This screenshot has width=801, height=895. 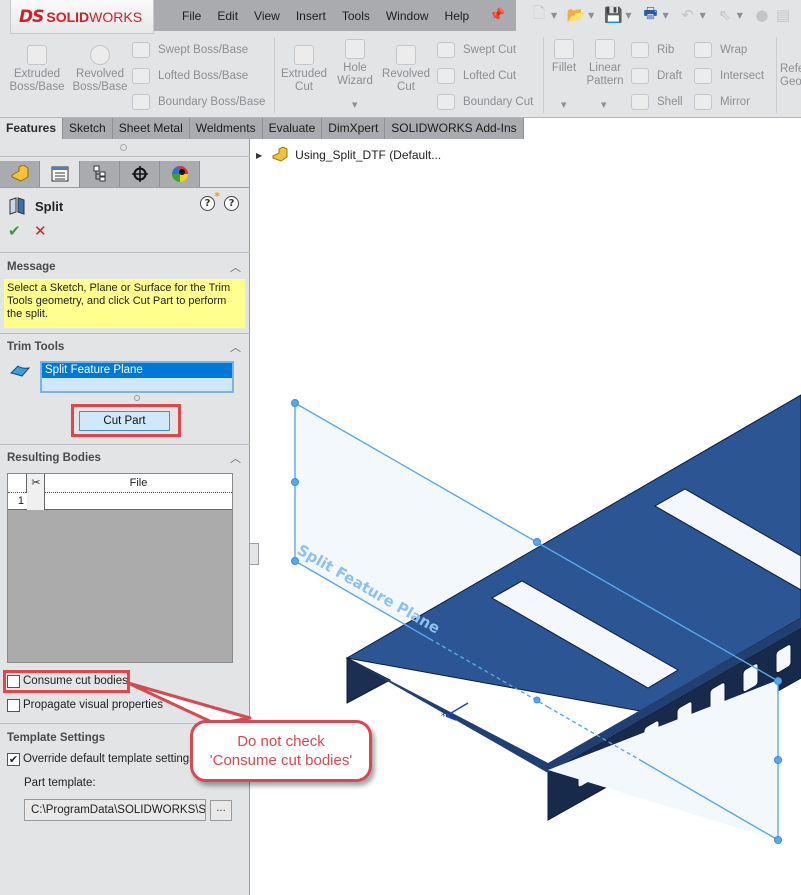 I want to click on callout-line-1: Do not check, so click(x=281, y=741).